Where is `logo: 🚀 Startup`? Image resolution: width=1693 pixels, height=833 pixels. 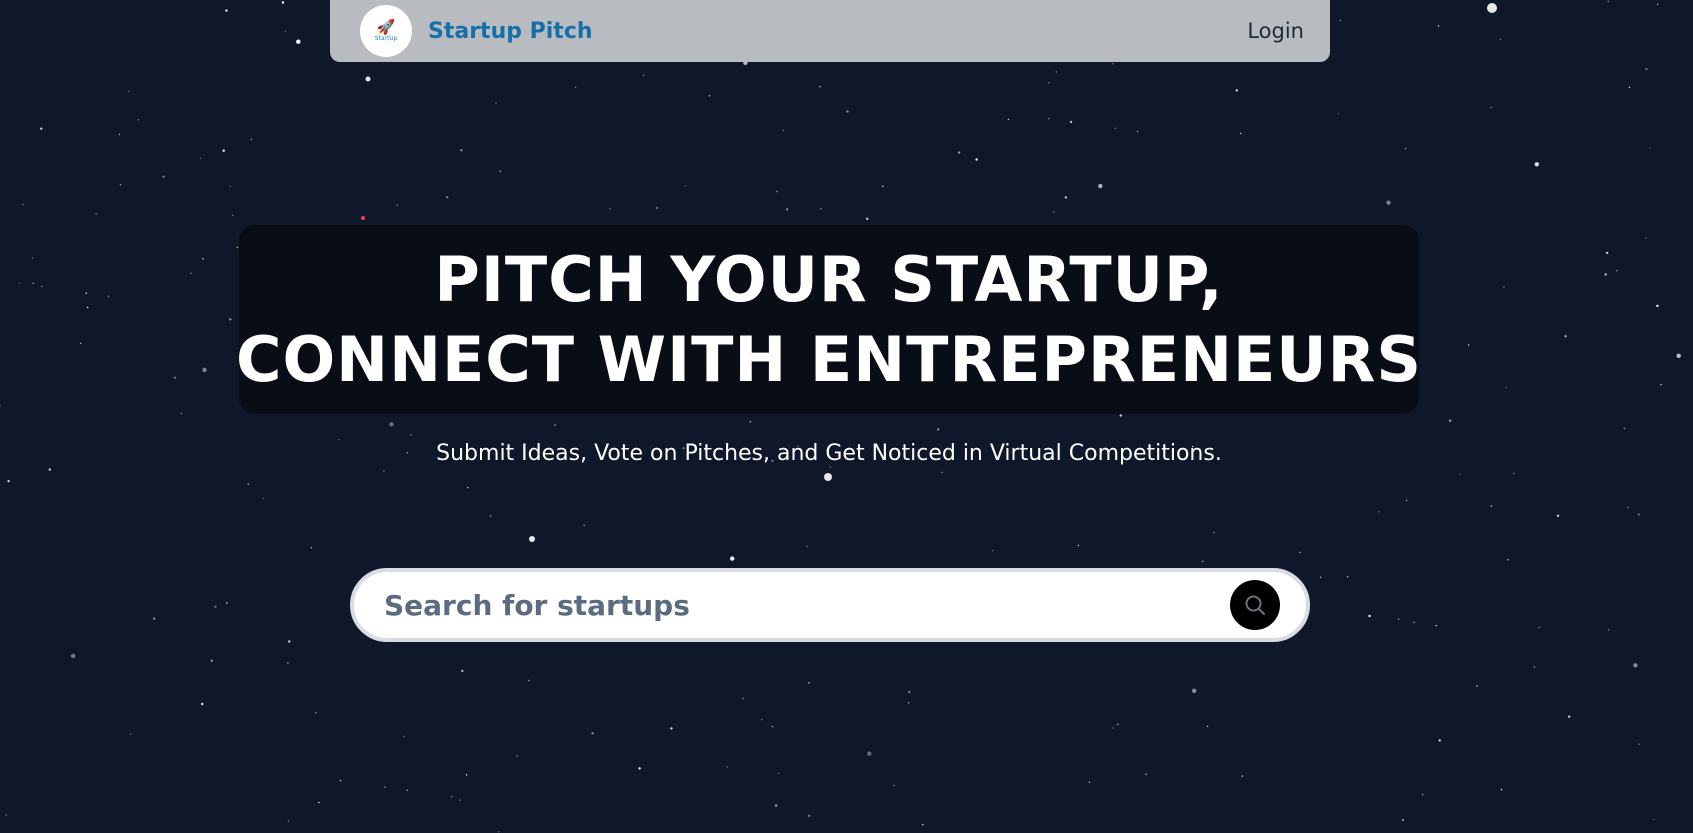 logo: 🚀 Startup is located at coordinates (386, 31).